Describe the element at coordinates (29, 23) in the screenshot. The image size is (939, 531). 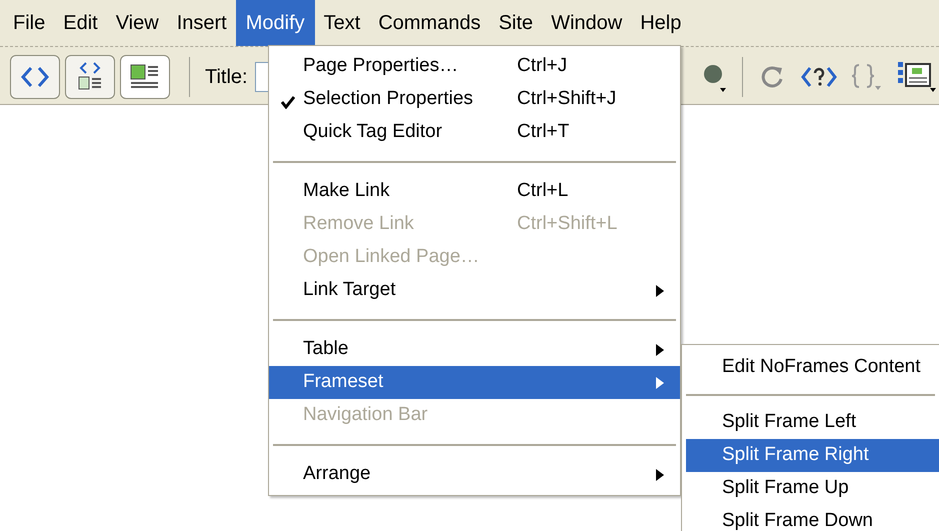
I see `menu-bar-item: File` at that location.